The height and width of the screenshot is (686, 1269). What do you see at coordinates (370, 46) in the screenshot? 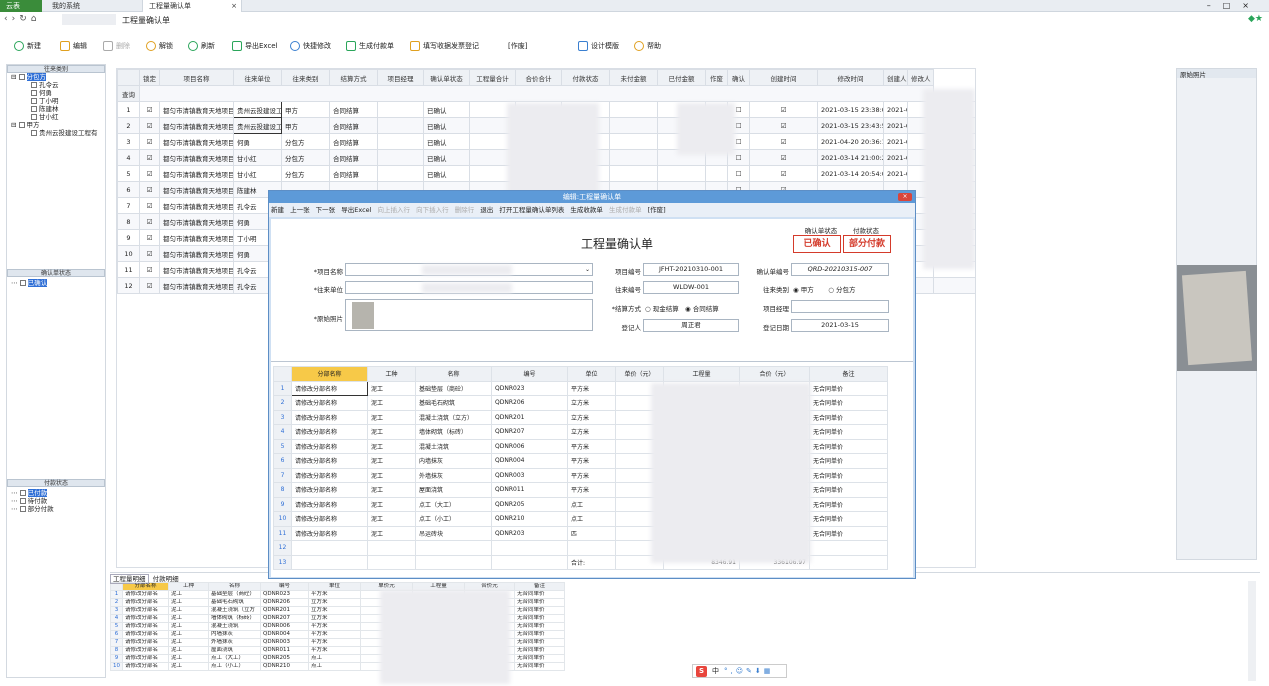
I see `gen-payment-button: 生成付款单` at bounding box center [370, 46].